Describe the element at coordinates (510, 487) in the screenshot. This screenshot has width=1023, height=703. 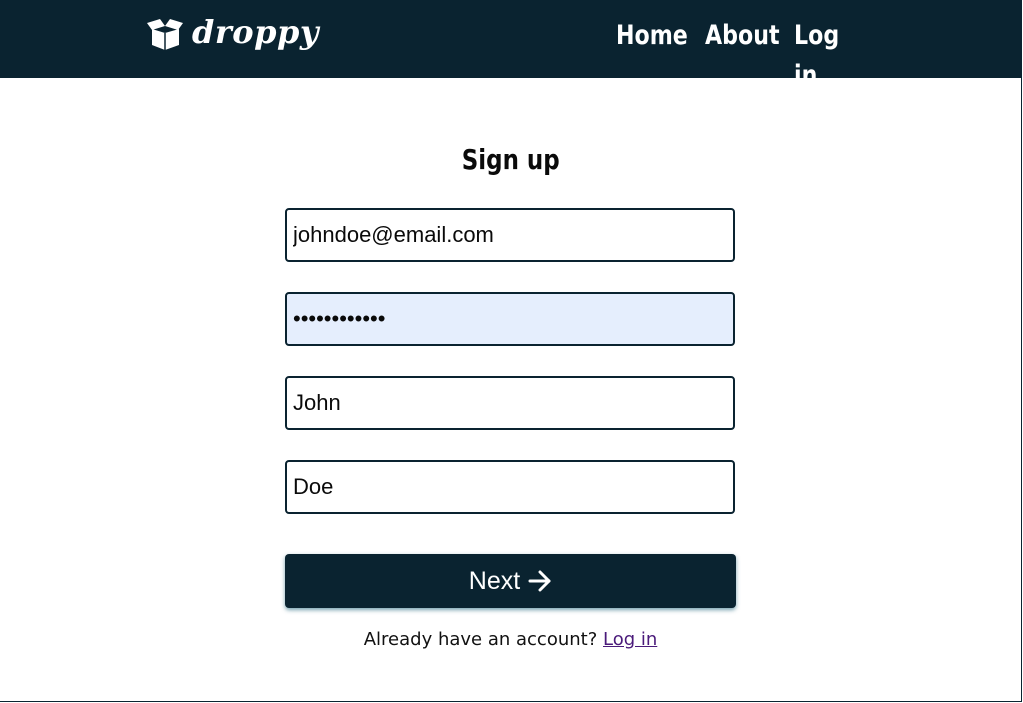
I see `last-name-field` at that location.